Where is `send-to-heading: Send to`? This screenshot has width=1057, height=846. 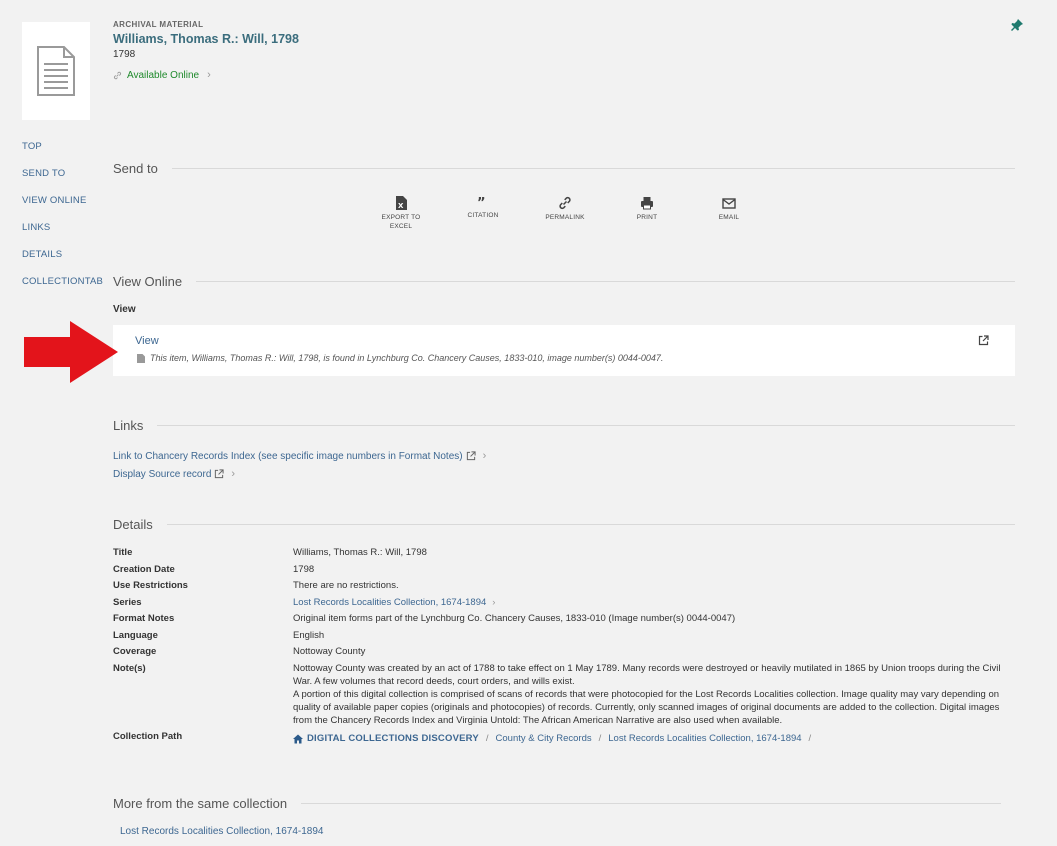 send-to-heading: Send to is located at coordinates (564, 168).